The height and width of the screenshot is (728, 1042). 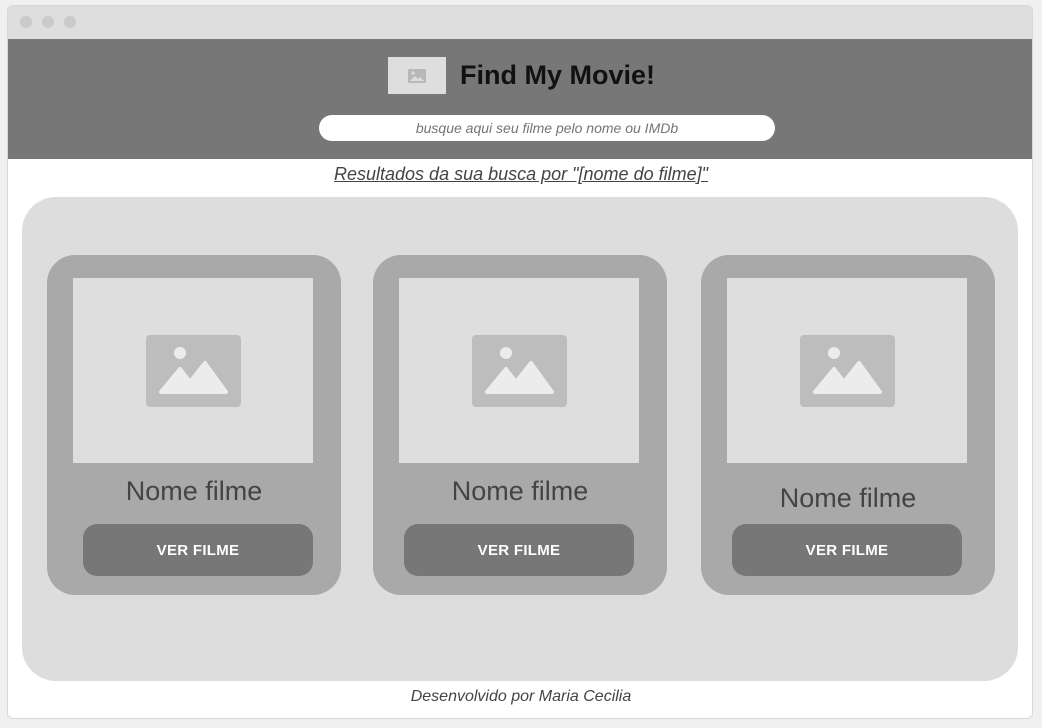 What do you see at coordinates (520, 22) in the screenshot?
I see `window-titlebar` at bounding box center [520, 22].